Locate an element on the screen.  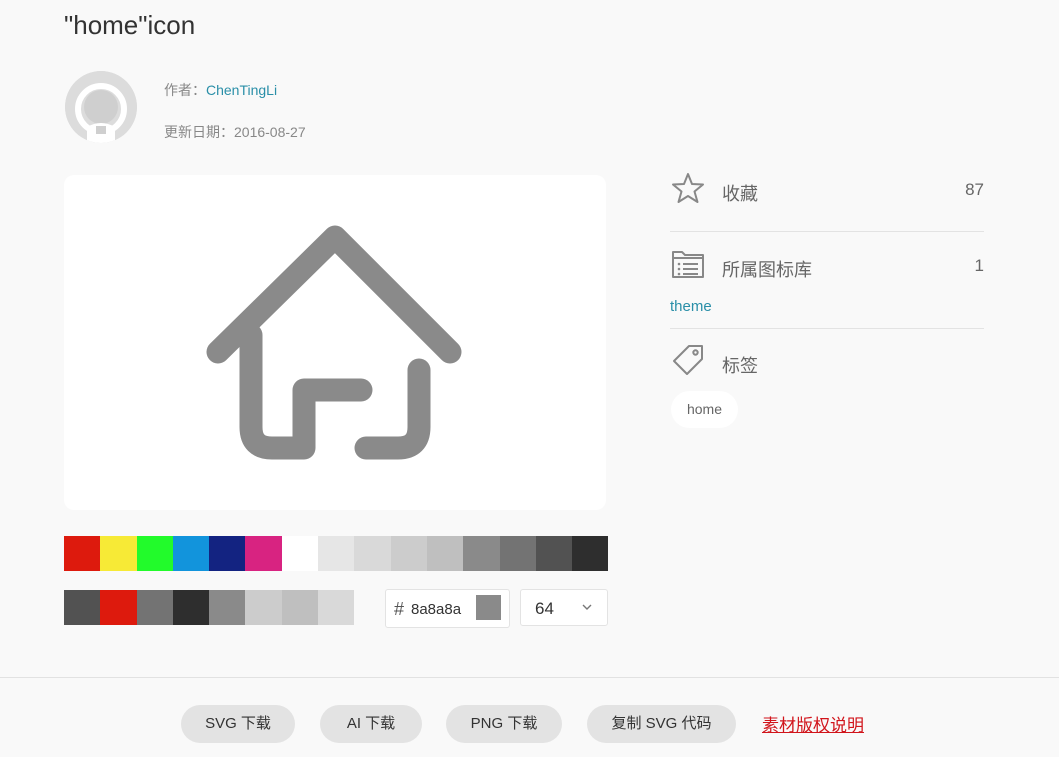
library-link-theme: theme is located at coordinates (691, 306).